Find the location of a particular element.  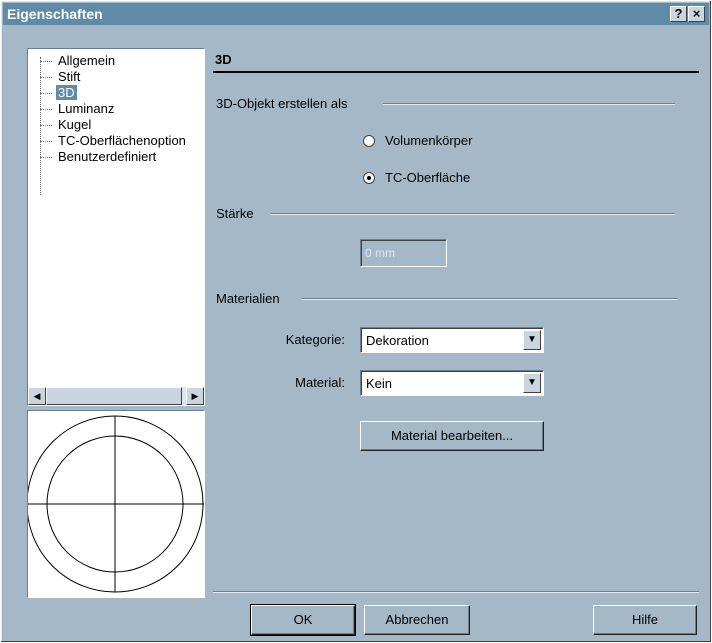

tree-item-allgemein: Allgemein is located at coordinates (116, 61).